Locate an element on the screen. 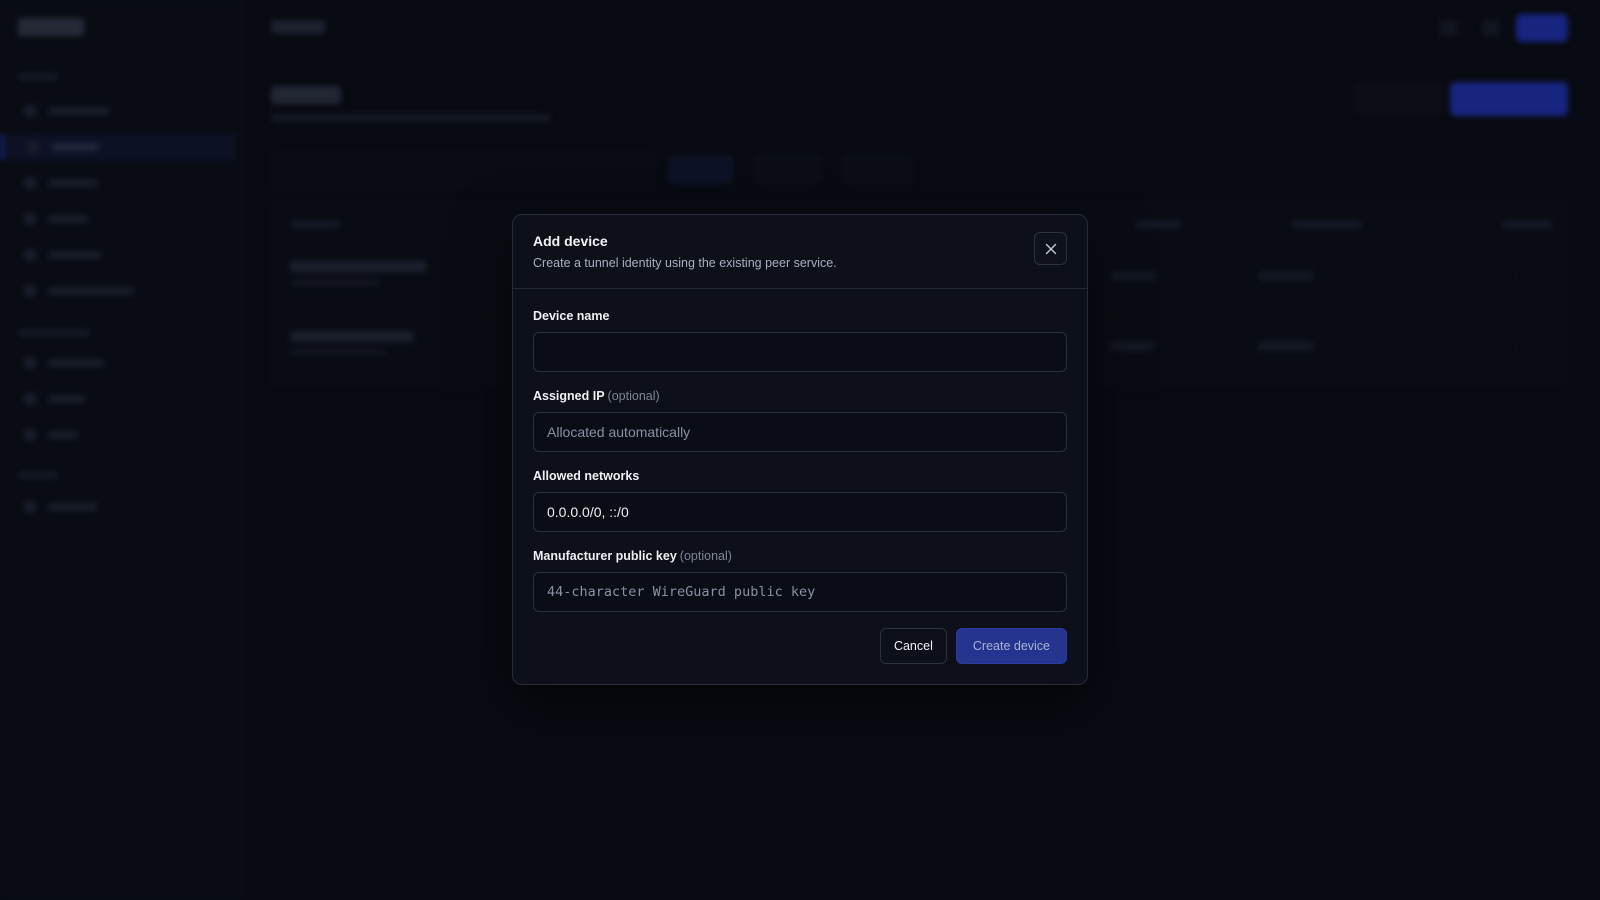 This screenshot has width=1600, height=900. allowed-networks-input is located at coordinates (800, 512).